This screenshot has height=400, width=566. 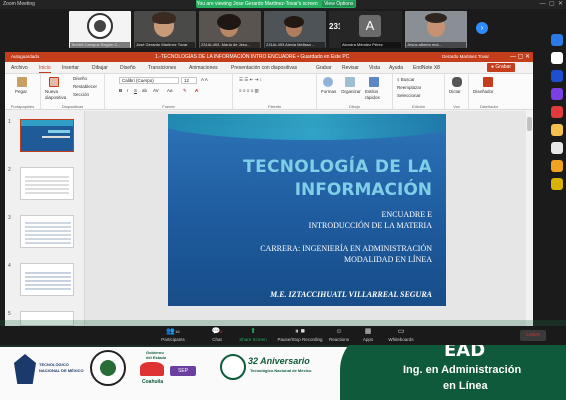 I want to click on group-label: Diapositivas, so click(x=72, y=106).